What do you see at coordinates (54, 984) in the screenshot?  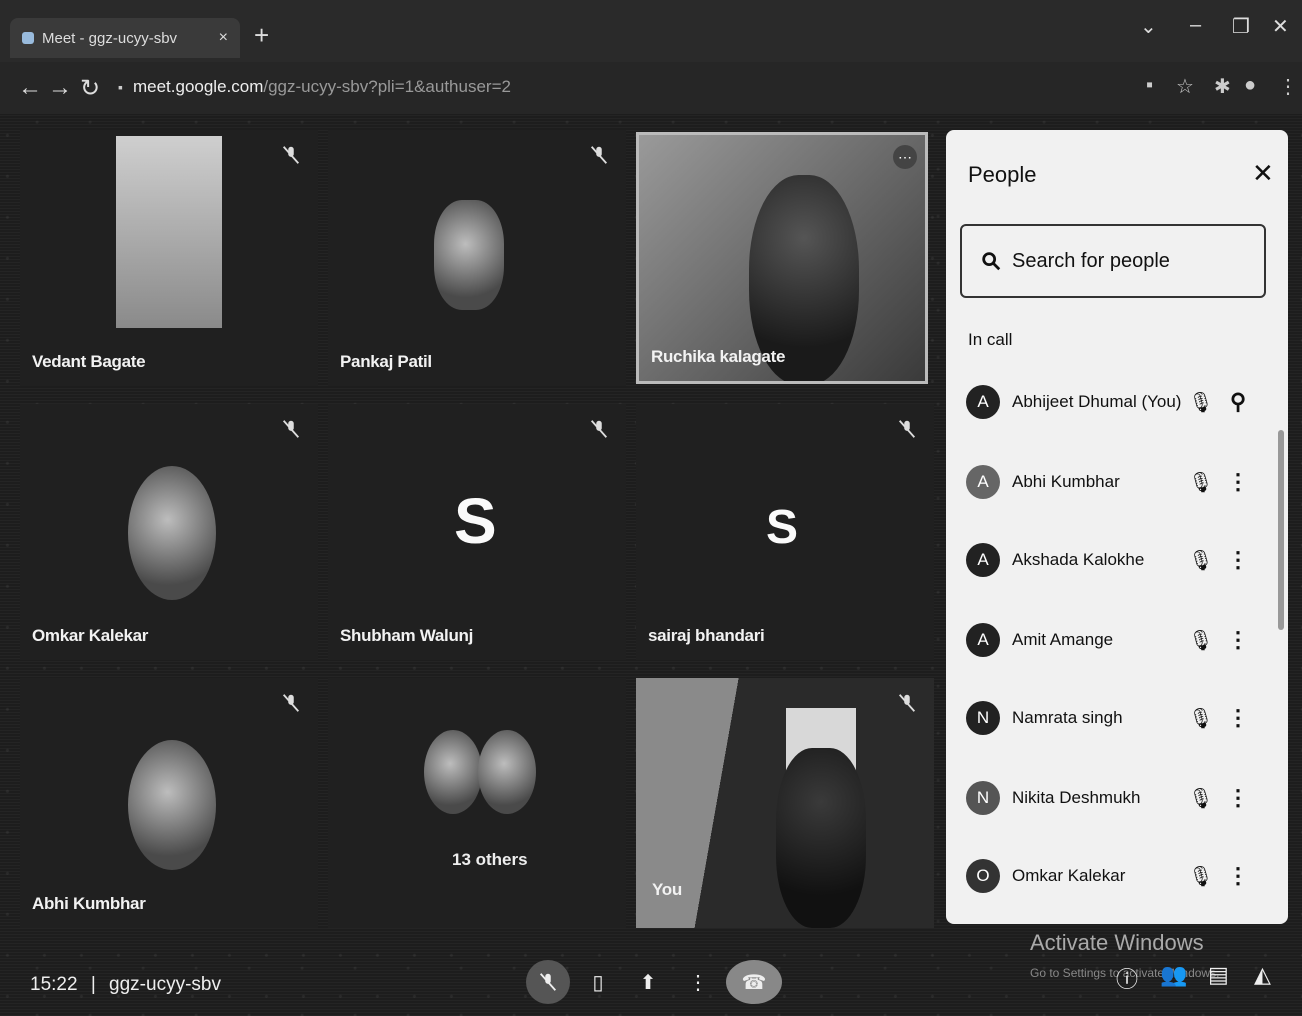 I see `meeting-time: 15:22` at bounding box center [54, 984].